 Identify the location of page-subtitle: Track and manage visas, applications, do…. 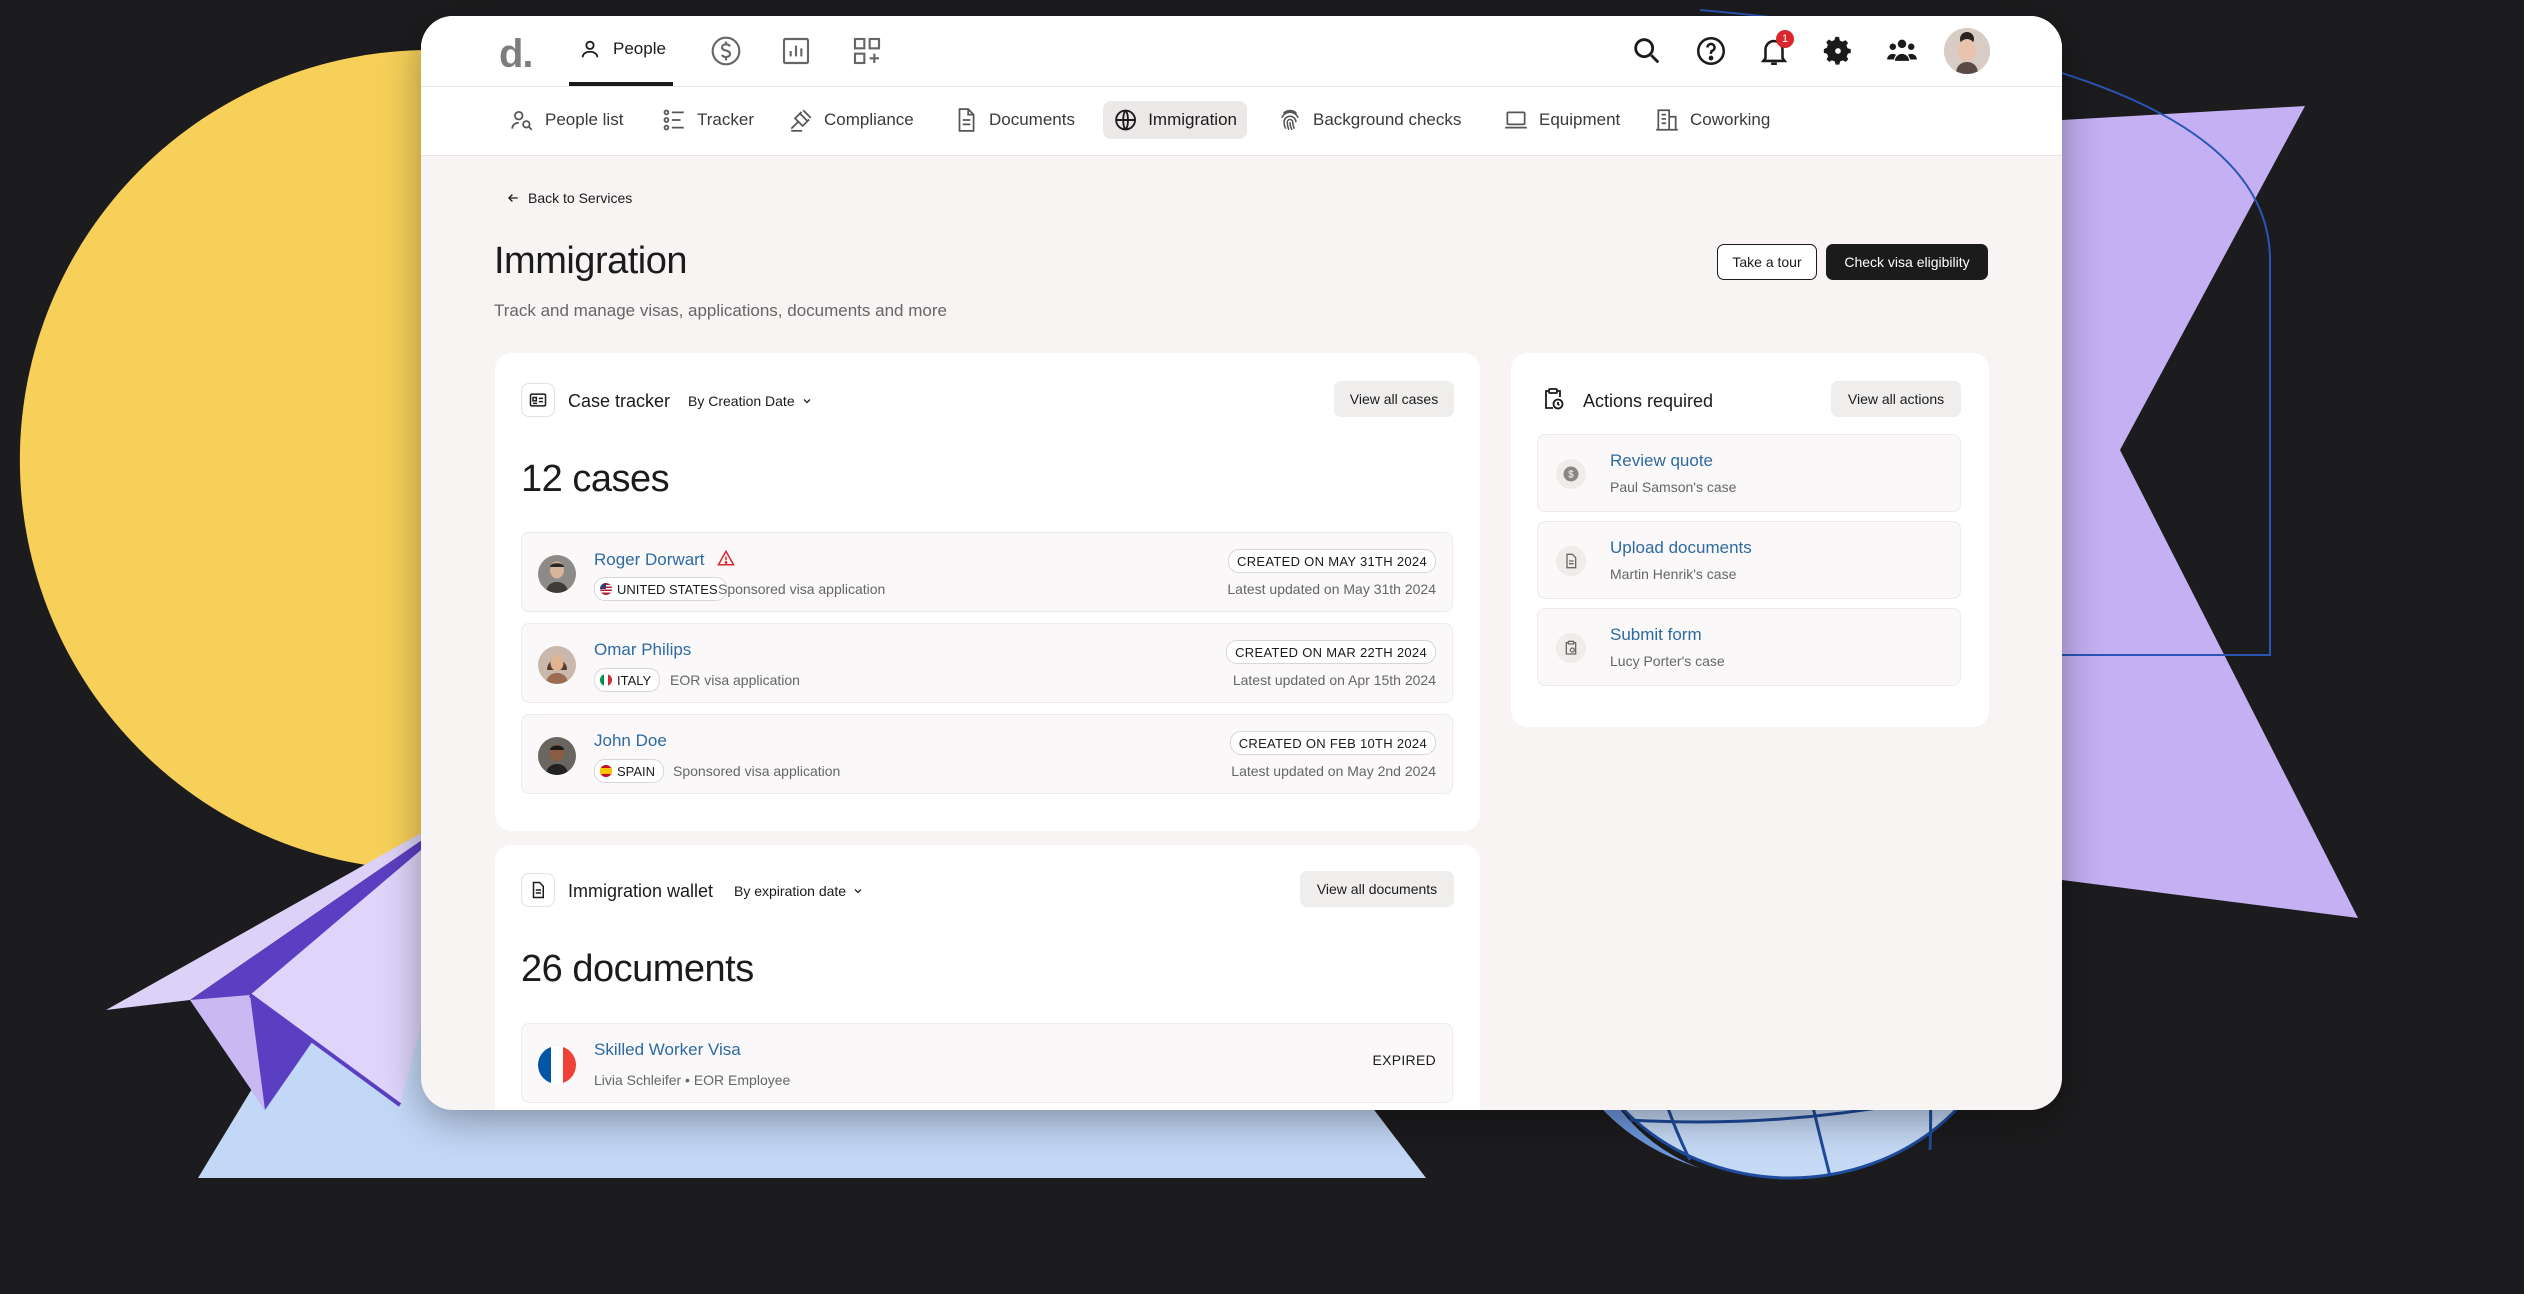
(720, 310).